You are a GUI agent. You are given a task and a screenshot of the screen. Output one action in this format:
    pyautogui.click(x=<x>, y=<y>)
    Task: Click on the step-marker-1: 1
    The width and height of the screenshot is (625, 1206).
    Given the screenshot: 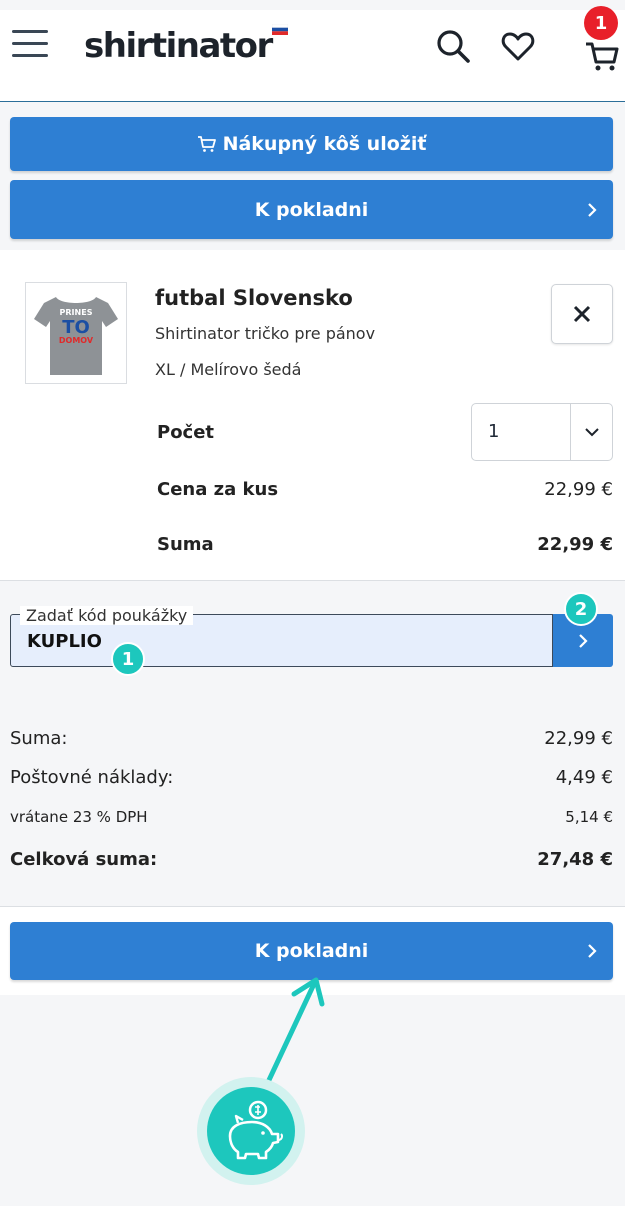 What is the action you would take?
    pyautogui.click(x=128, y=659)
    